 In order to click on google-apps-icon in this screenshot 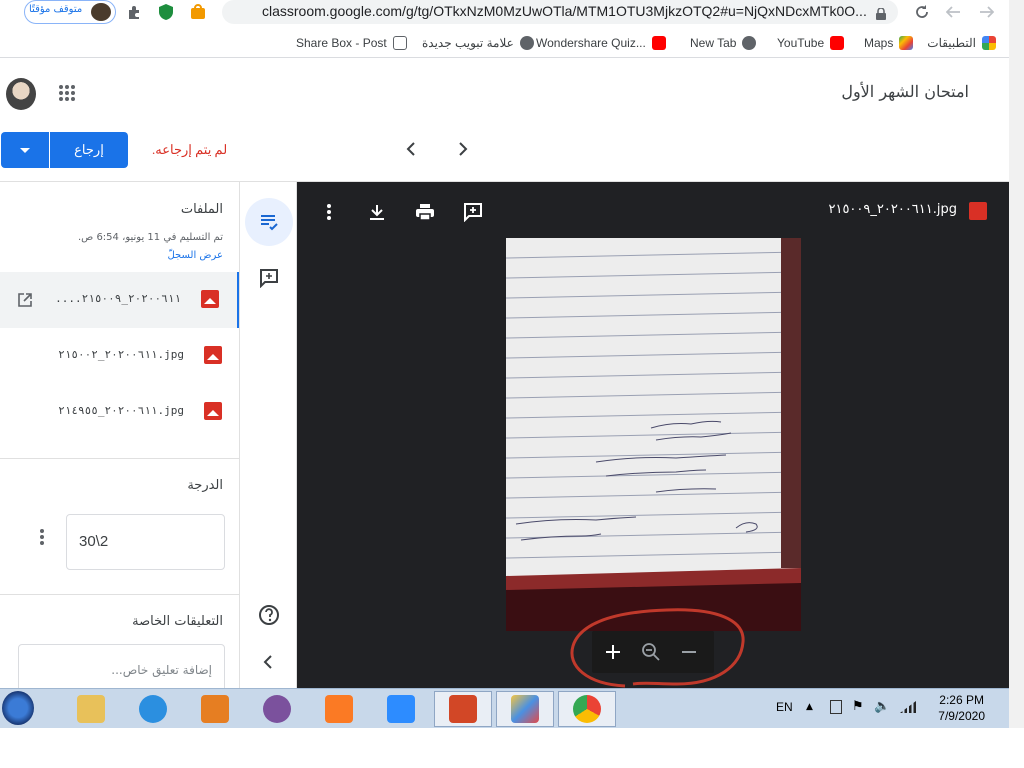, I will do `click(67, 93)`.